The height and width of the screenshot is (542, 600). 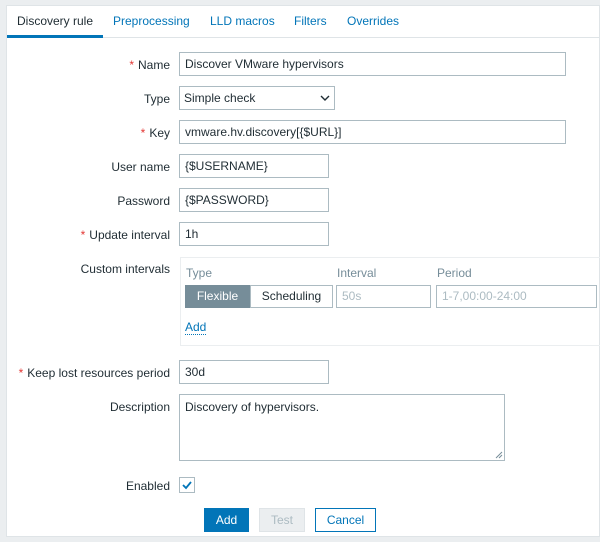 I want to click on username-input: {$USERNAME}, so click(x=254, y=166).